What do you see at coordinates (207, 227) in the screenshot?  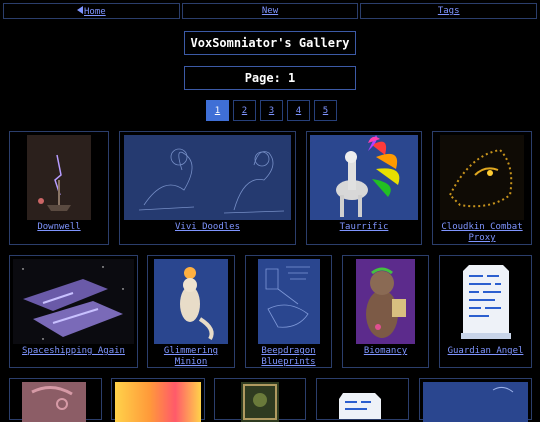 I see `item-title-link: Vivi Doodles` at bounding box center [207, 227].